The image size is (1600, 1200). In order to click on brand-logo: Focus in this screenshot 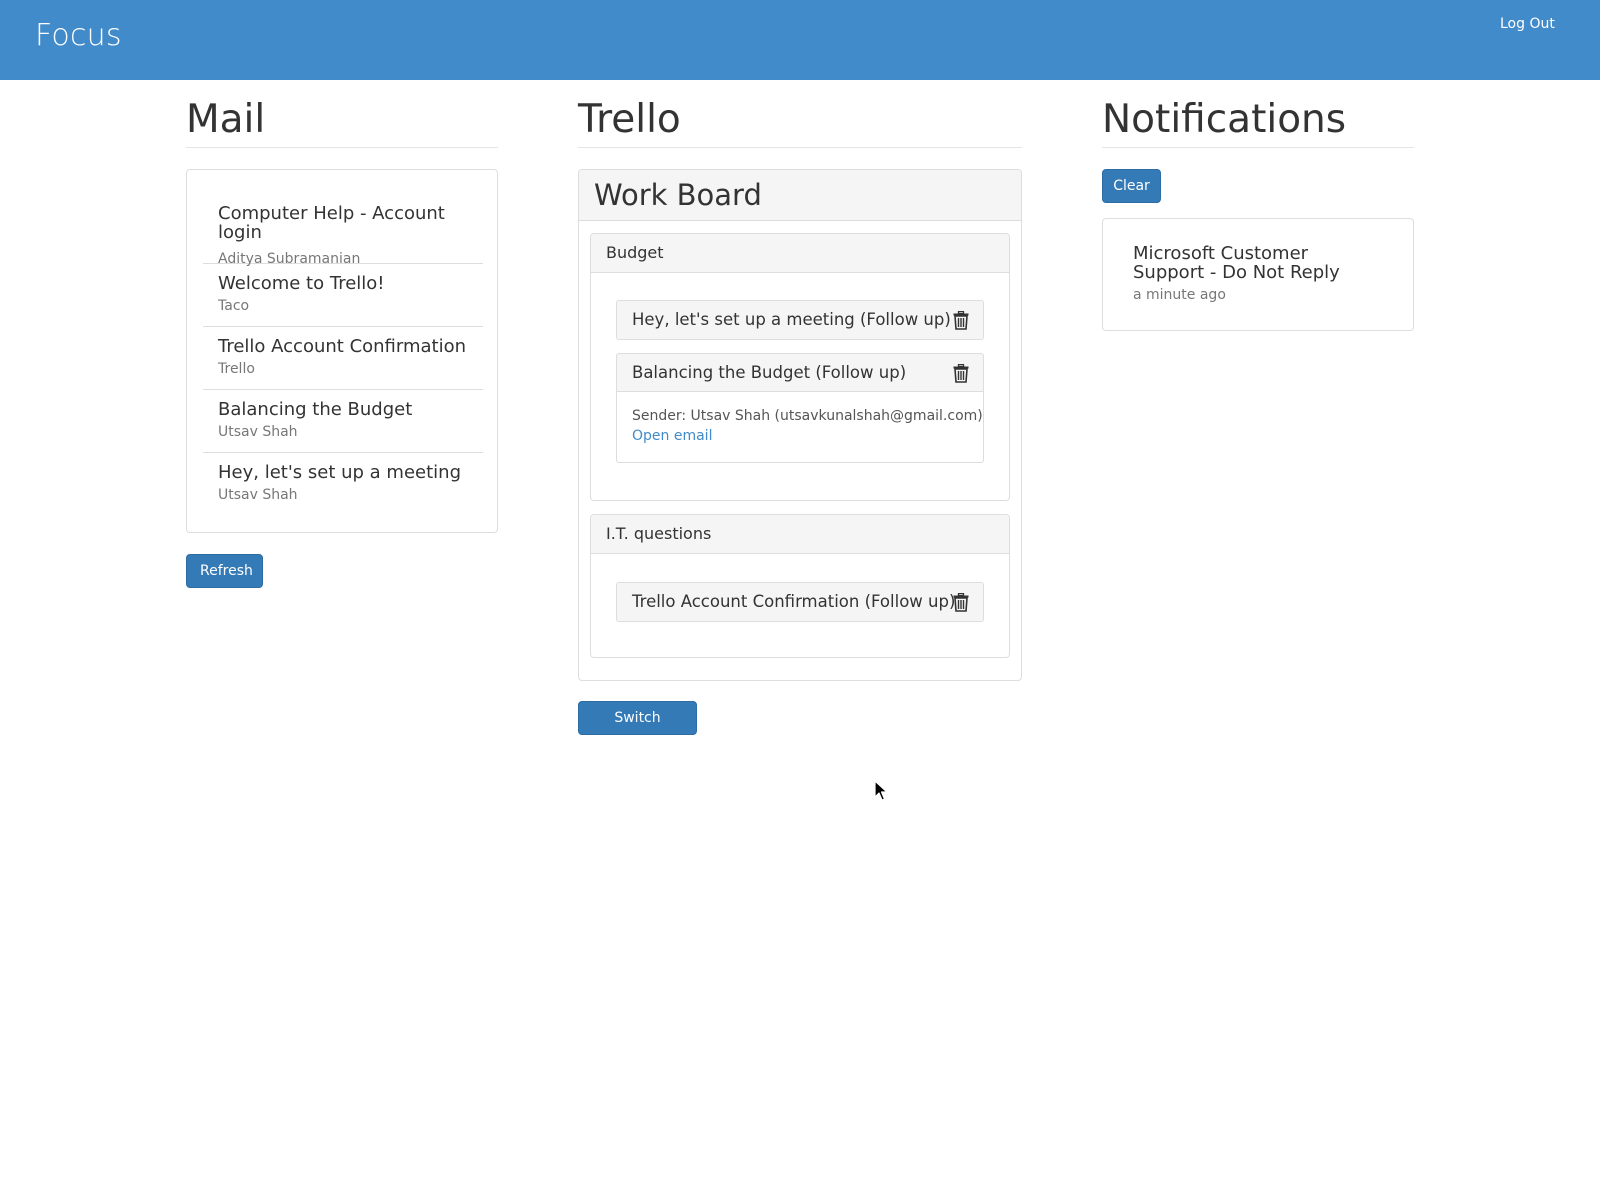, I will do `click(78, 35)`.